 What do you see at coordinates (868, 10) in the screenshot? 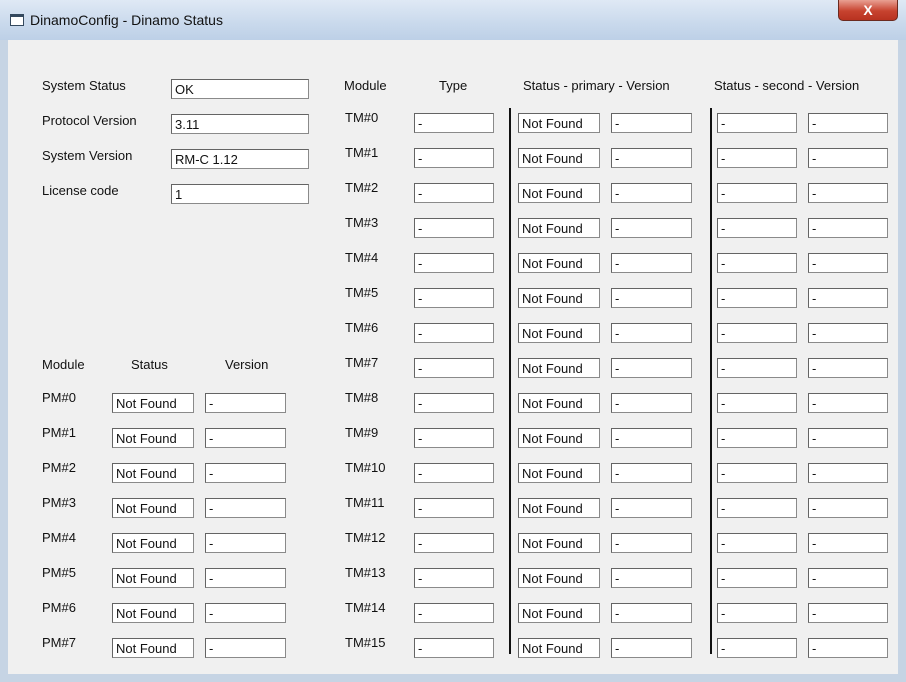
I see `close-button: X` at bounding box center [868, 10].